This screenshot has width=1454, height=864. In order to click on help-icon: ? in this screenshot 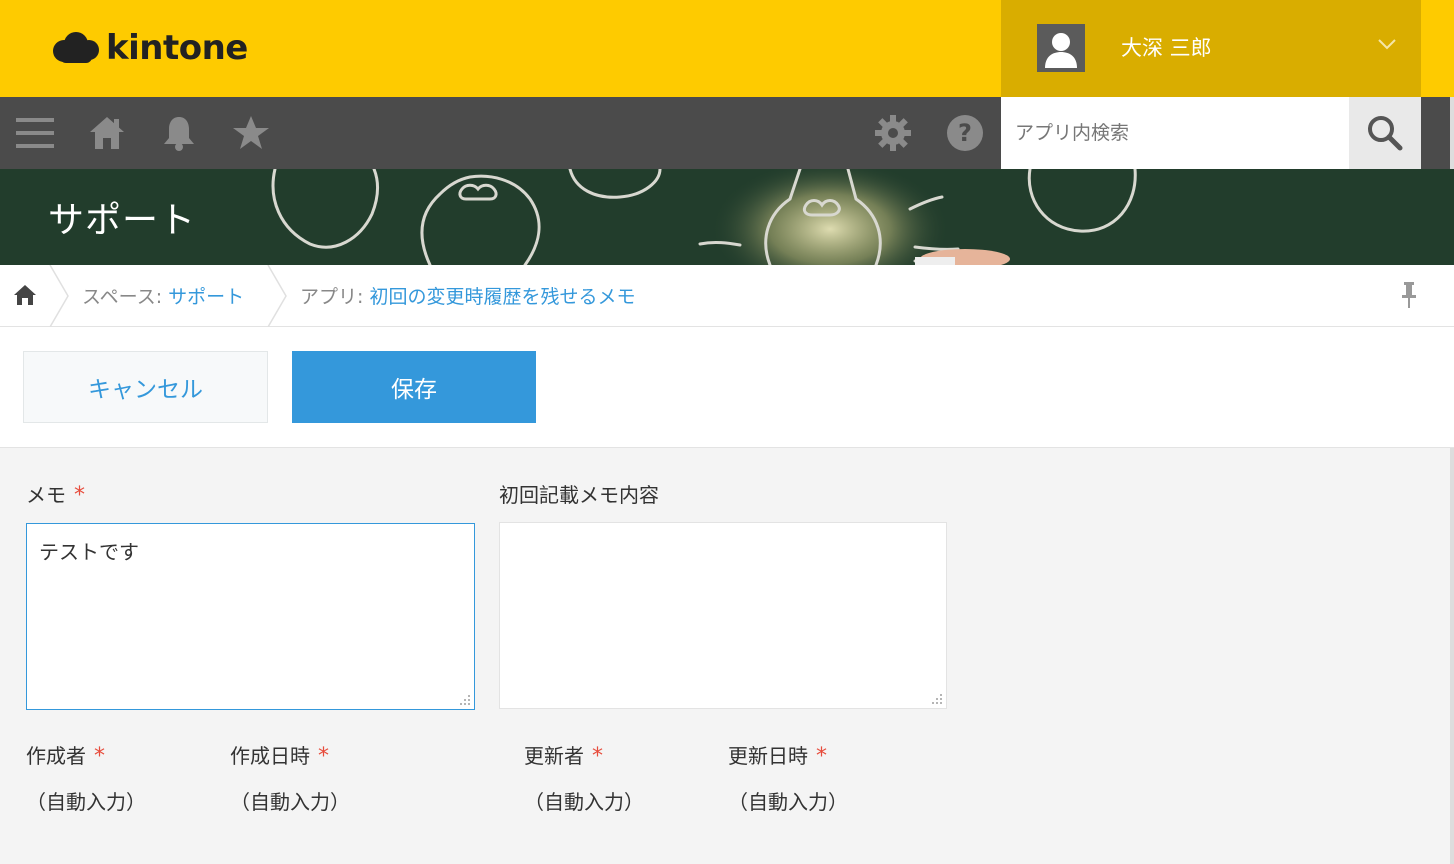, I will do `click(965, 133)`.